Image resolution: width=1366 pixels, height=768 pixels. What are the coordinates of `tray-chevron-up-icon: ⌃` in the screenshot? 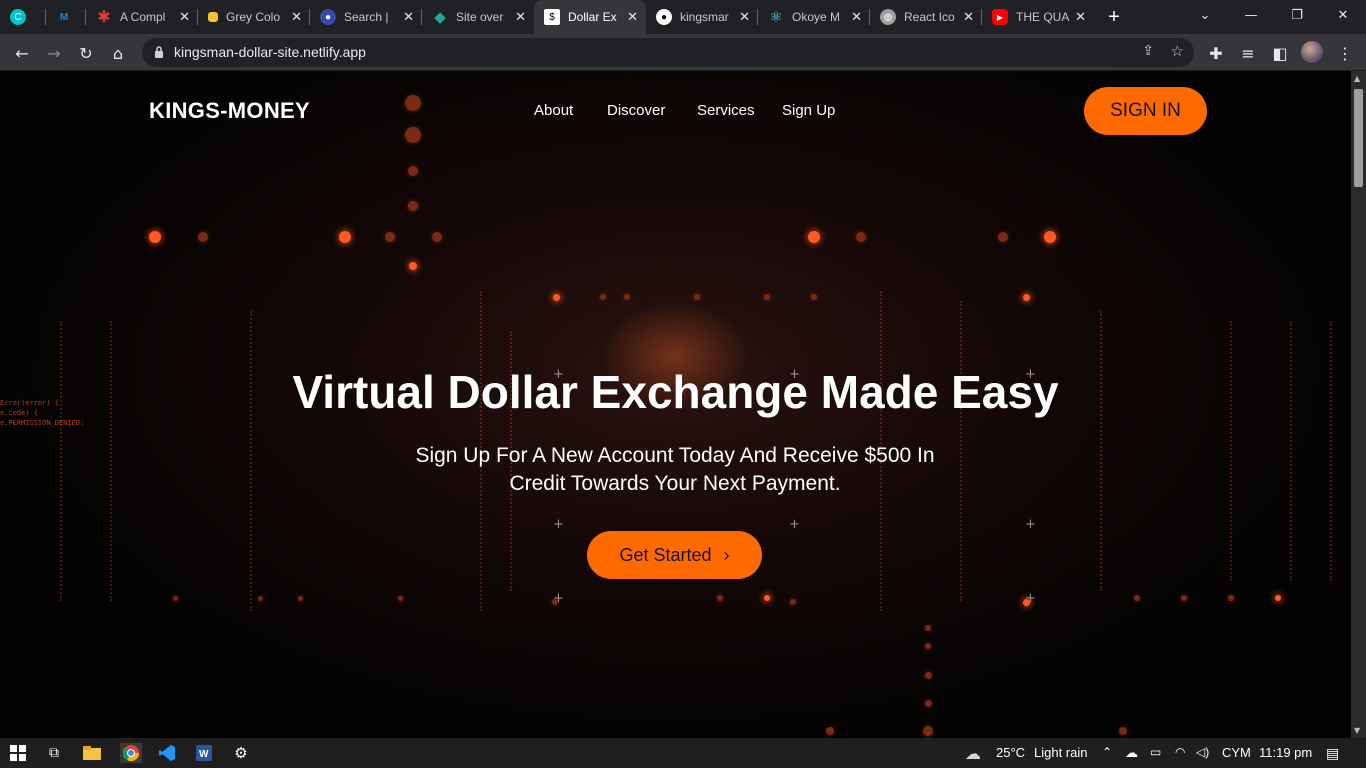 It's located at (1107, 752).